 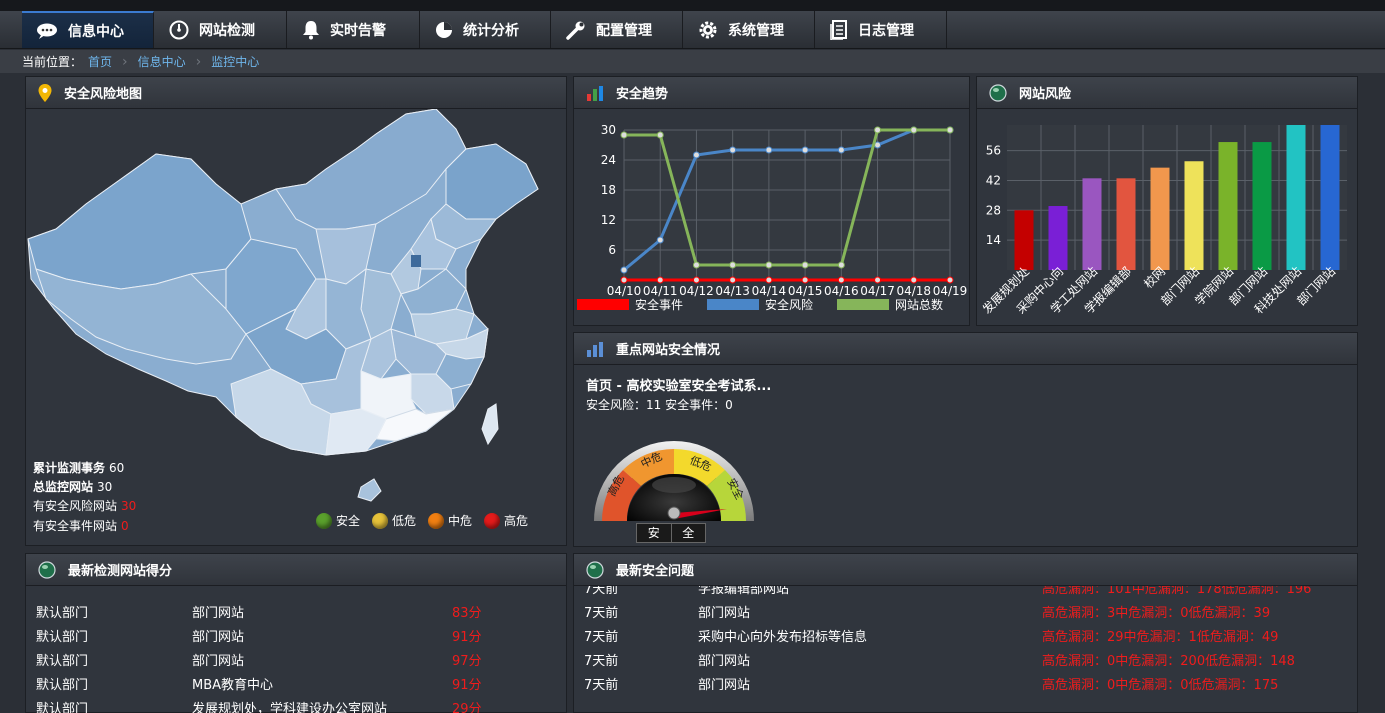 I want to click on y-tick-label: 18, so click(x=608, y=190).